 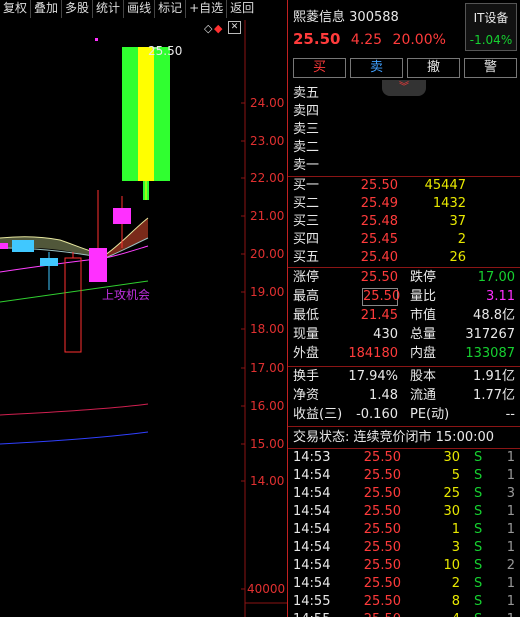 I want to click on stat-key: 现量, so click(x=306, y=334).